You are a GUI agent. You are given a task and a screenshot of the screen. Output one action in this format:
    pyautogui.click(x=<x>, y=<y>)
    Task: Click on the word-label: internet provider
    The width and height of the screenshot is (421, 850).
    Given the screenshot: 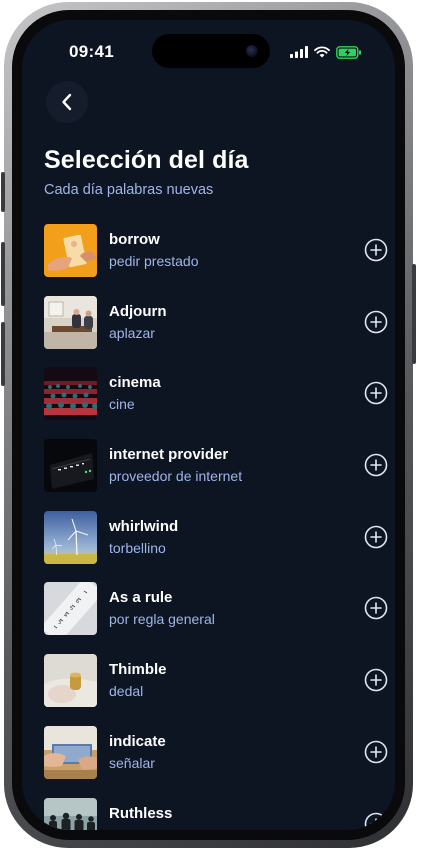 What is the action you would take?
    pyautogui.click(x=169, y=455)
    